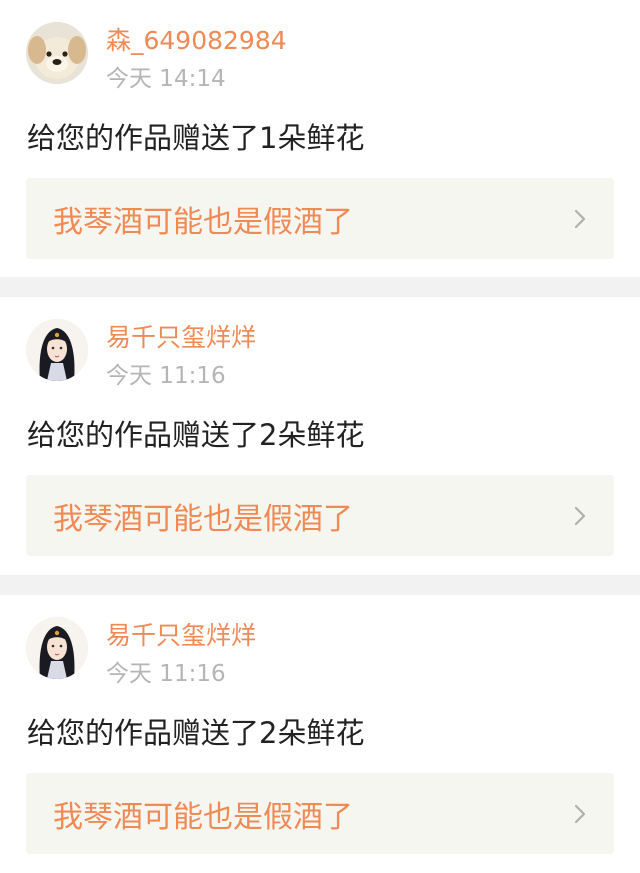 The height and width of the screenshot is (873, 640). I want to click on puppy-avatar-icon, so click(57, 53).